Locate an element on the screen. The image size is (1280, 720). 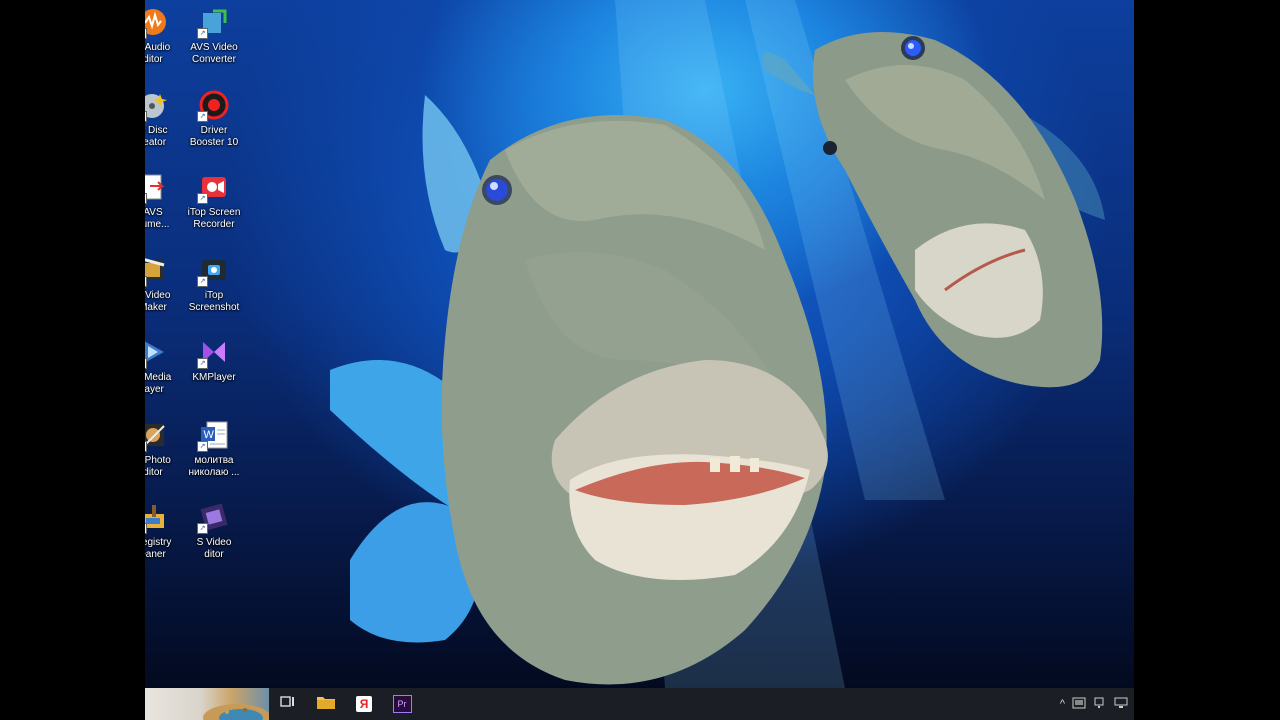
avs-video-editor-icon: ↗ is located at coordinates (213, 517).